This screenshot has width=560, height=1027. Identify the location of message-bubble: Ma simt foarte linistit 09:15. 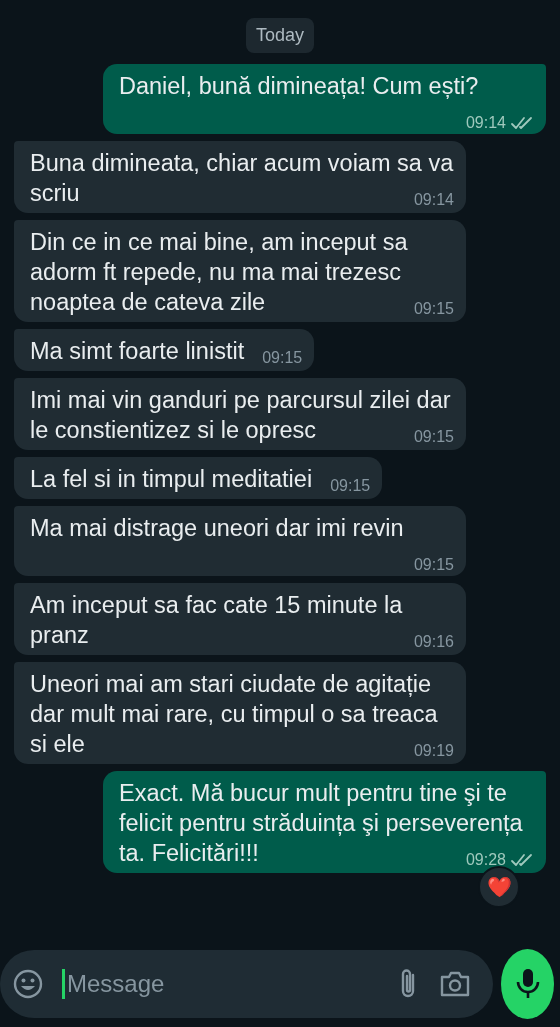
(164, 350).